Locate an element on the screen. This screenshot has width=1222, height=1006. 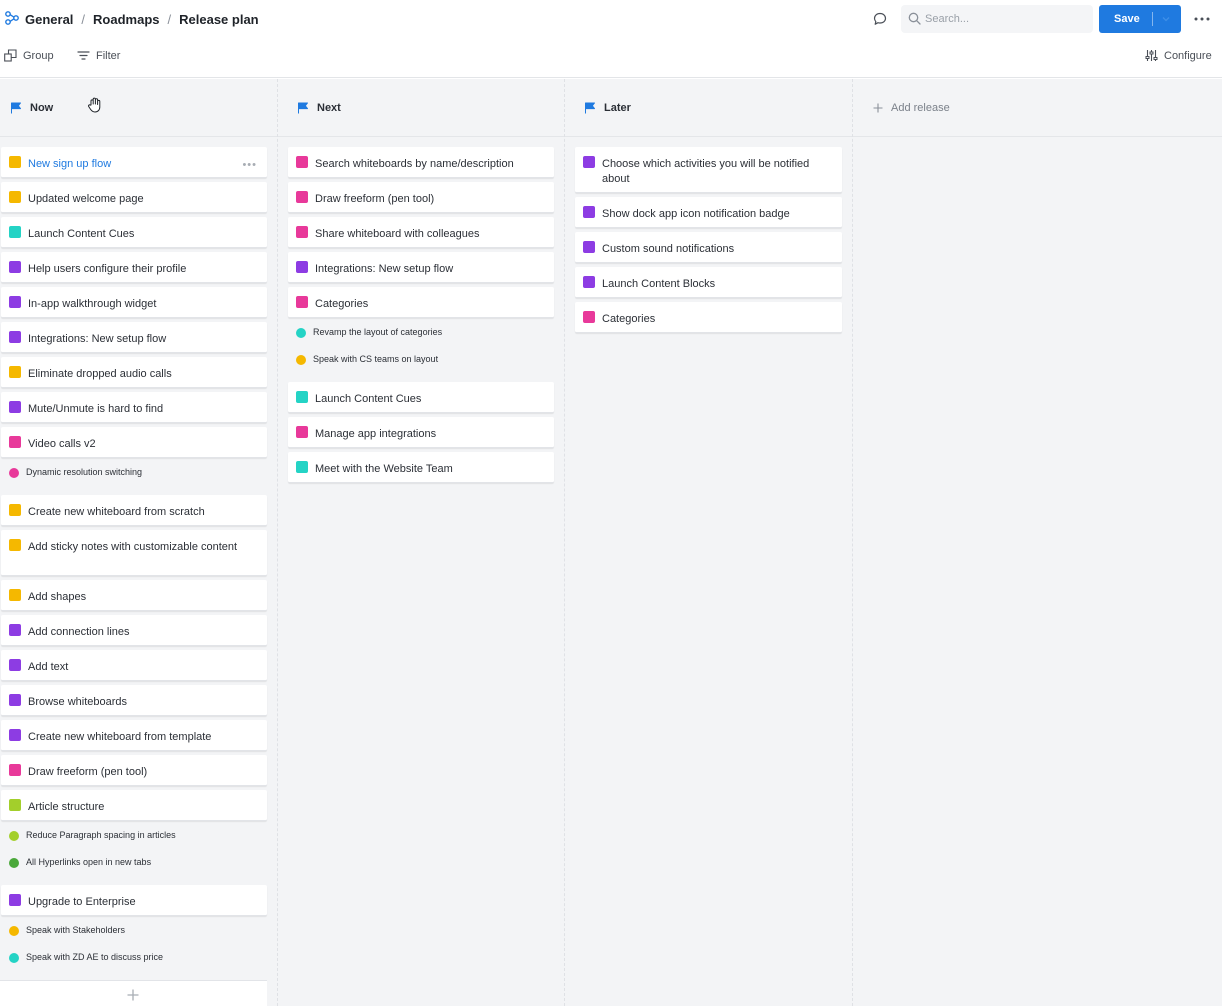
feature-card: Create new whiteboard from scratch is located at coordinates (134, 510).